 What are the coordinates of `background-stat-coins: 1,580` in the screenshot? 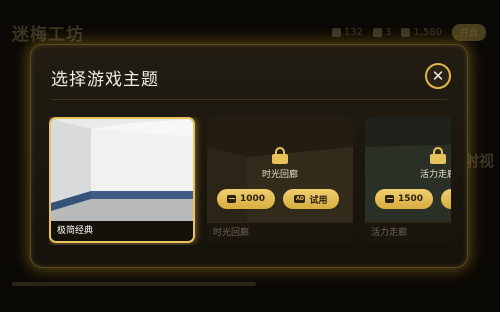 It's located at (421, 32).